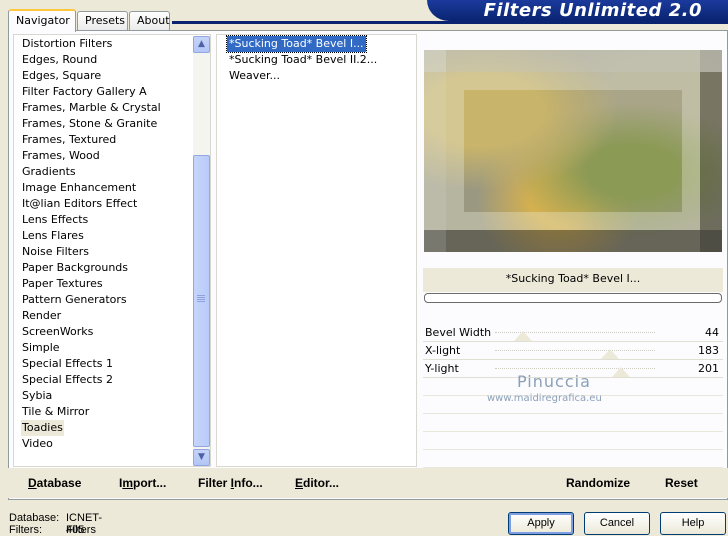 This screenshot has width=728, height=536. Describe the element at coordinates (62, 284) in the screenshot. I see `category-item: Paper Textures` at that location.